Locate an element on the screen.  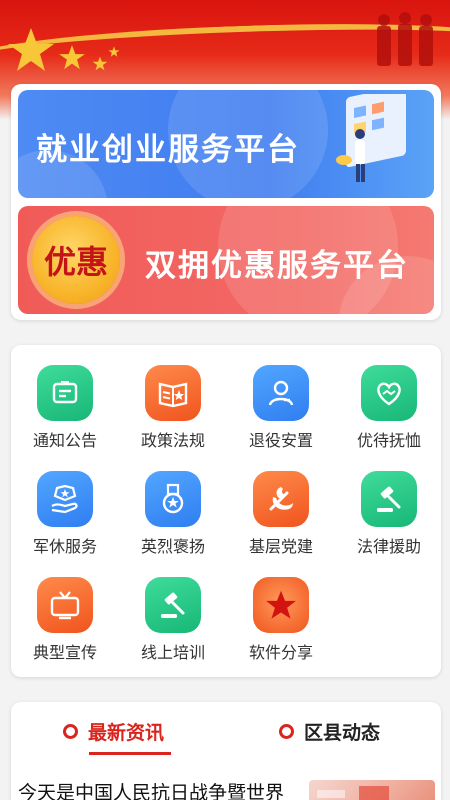
heart-hands-icon is located at coordinates (389, 393).